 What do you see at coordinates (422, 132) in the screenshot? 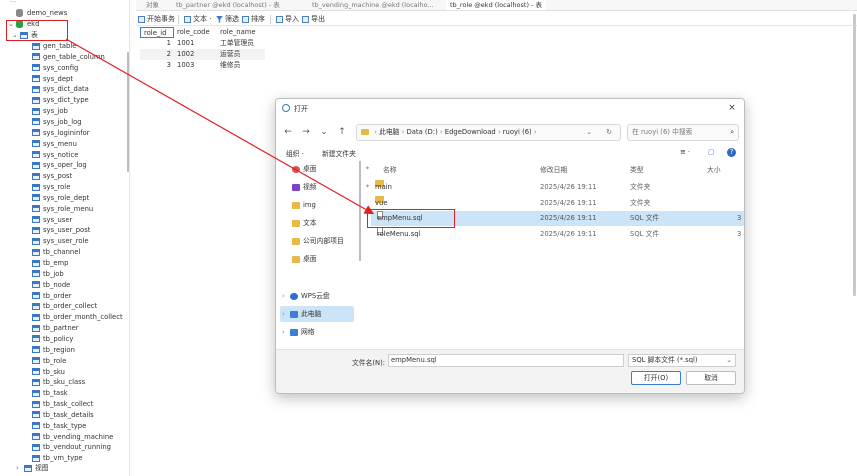
I see `breadcrumb-data-d: Data (D:)` at bounding box center [422, 132].